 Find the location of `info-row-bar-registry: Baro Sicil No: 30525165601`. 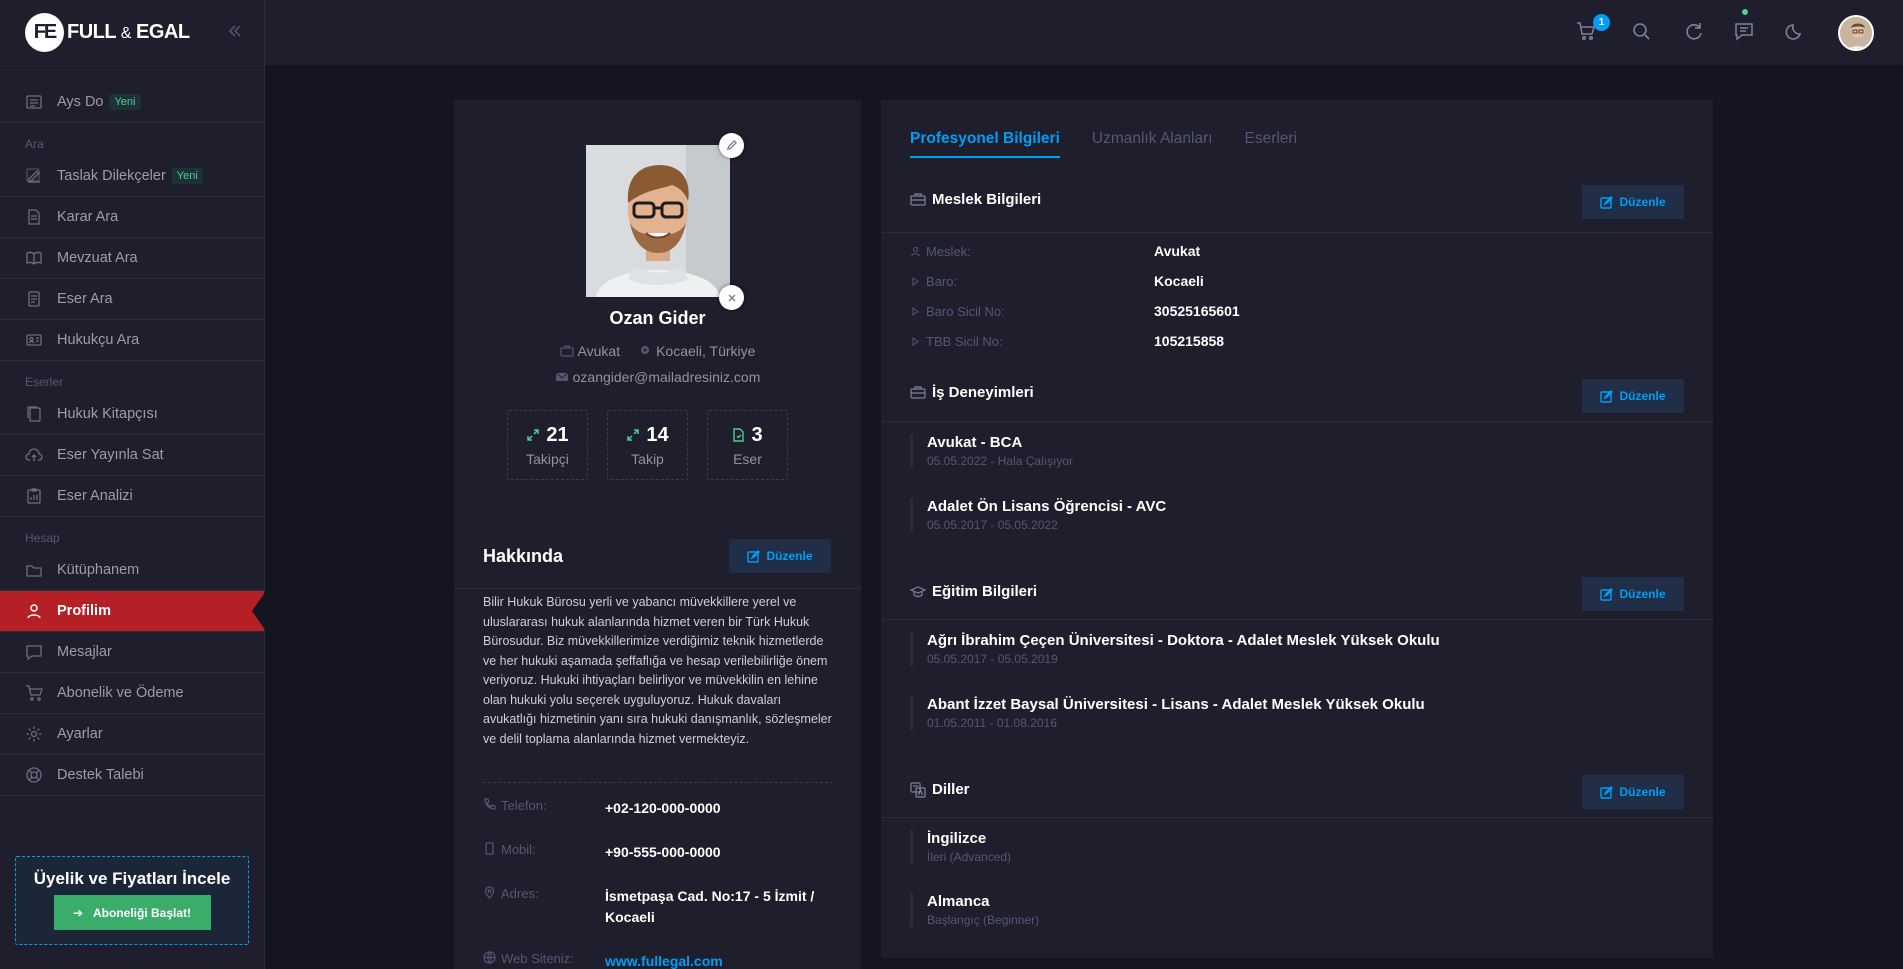

info-row-bar-registry: Baro Sicil No: 30525165601 is located at coordinates (1075, 311).